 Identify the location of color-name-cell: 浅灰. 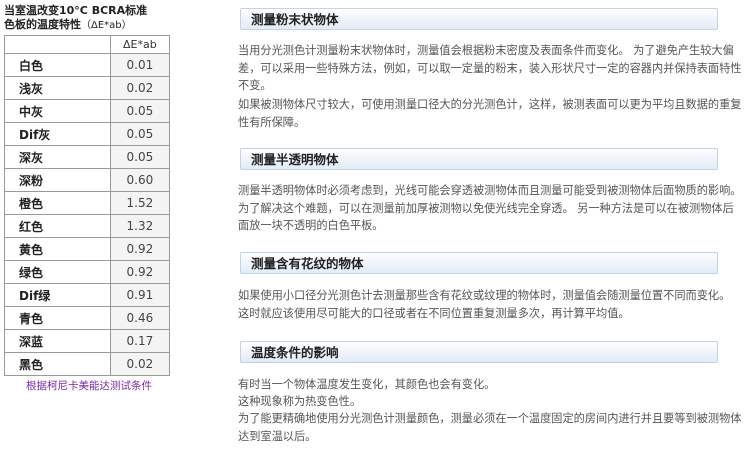
(57, 88).